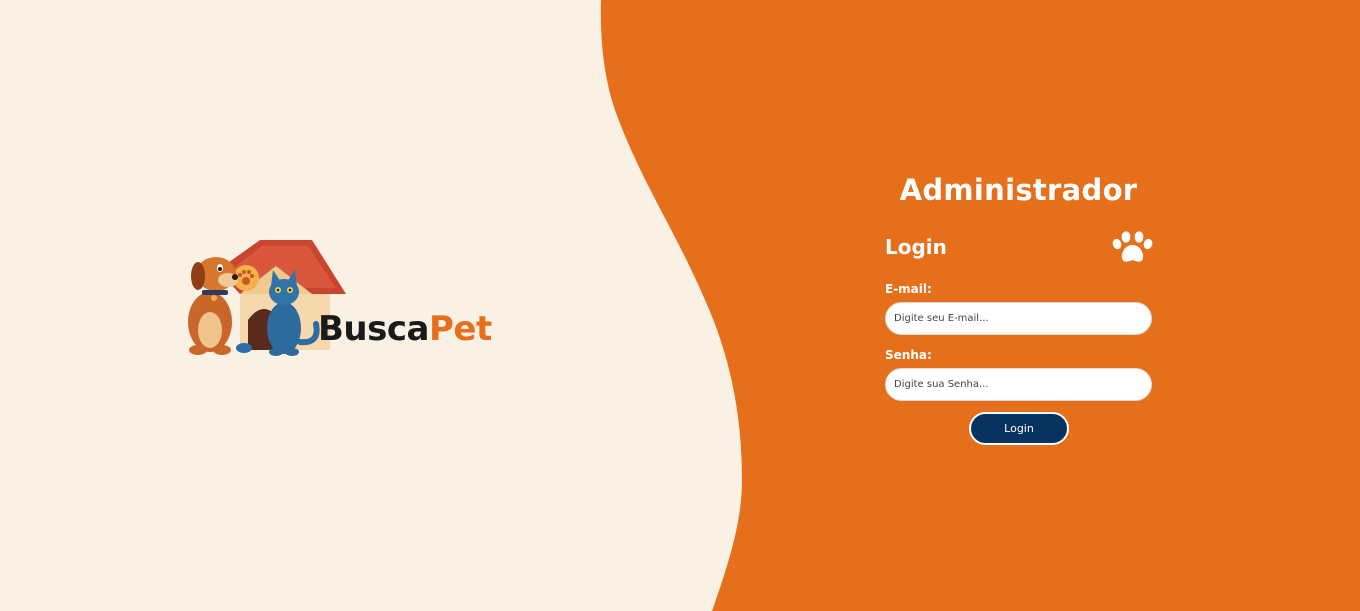 Image resolution: width=1360 pixels, height=611 pixels. I want to click on password-label: Senha:, so click(908, 355).